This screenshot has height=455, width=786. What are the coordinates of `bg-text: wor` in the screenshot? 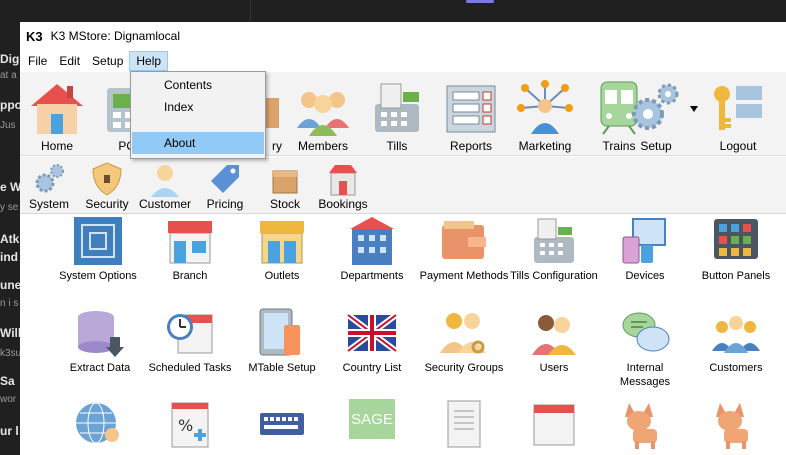 It's located at (8, 399).